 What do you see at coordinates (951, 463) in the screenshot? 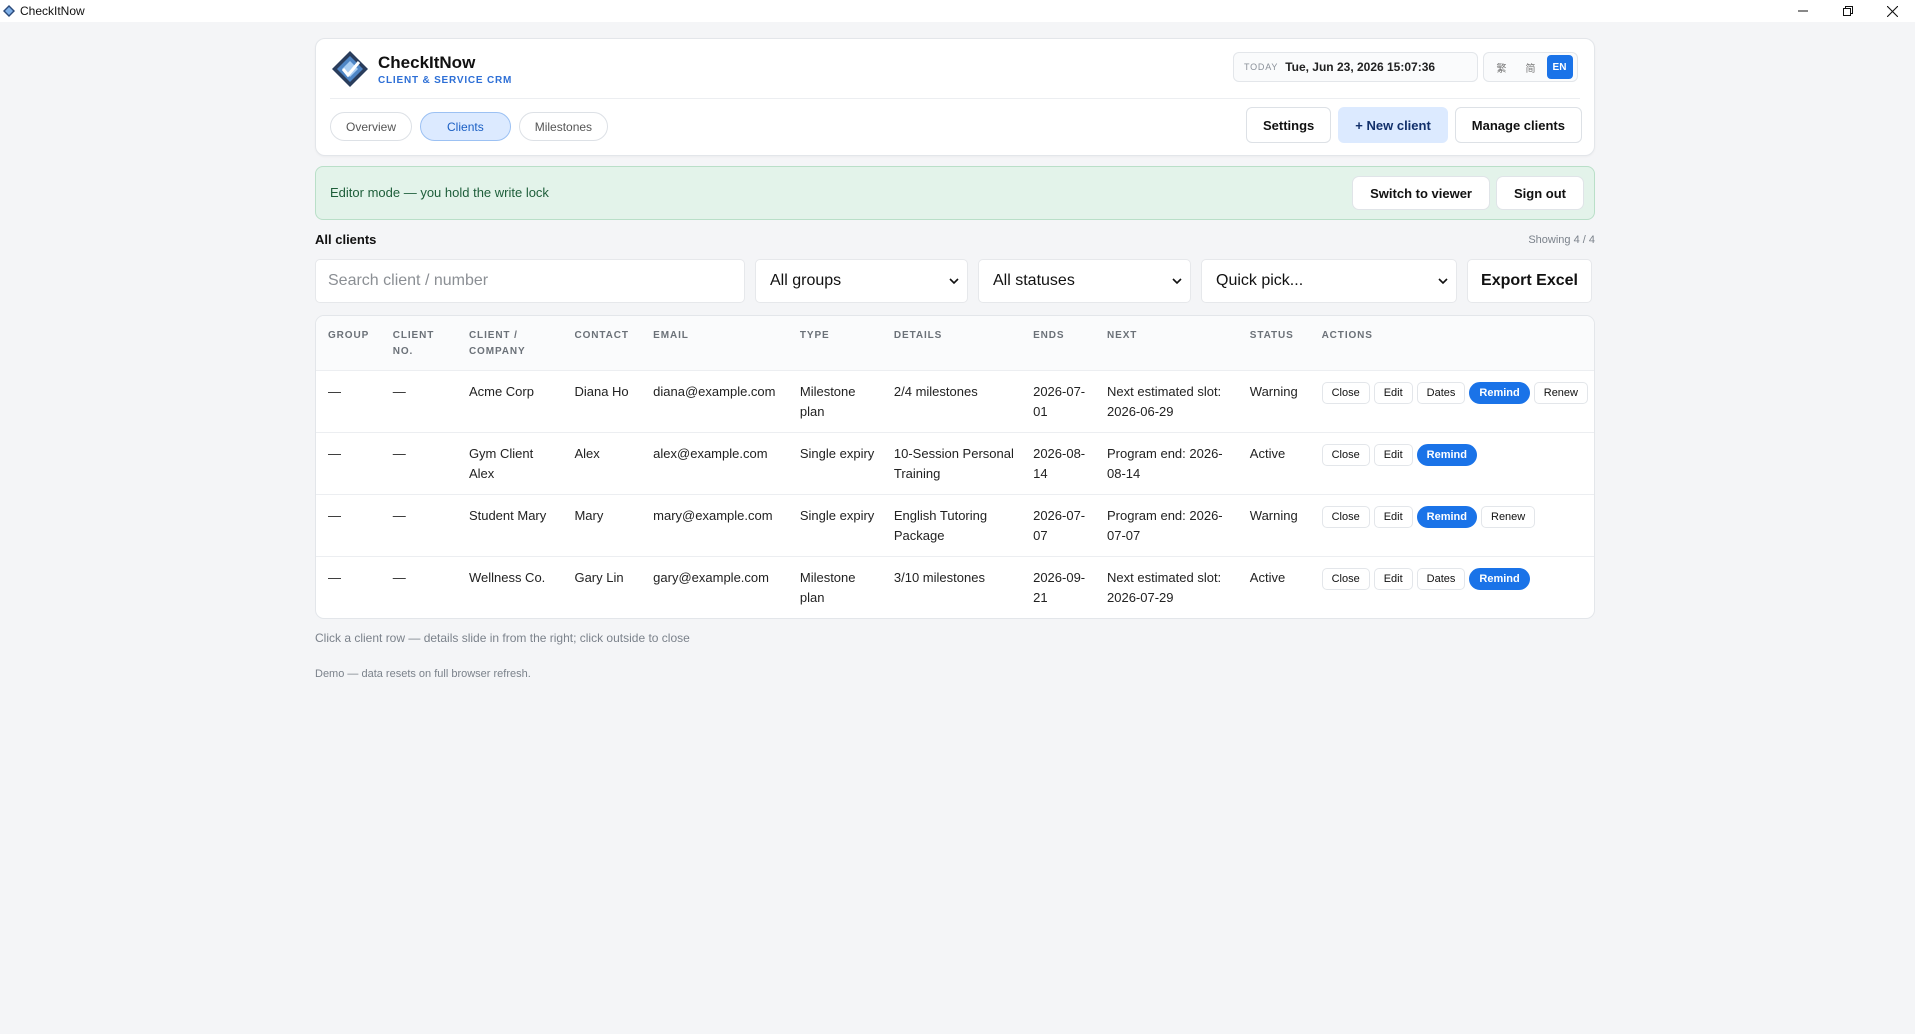
I see `cell-details: 10-Session Personal Training` at bounding box center [951, 463].